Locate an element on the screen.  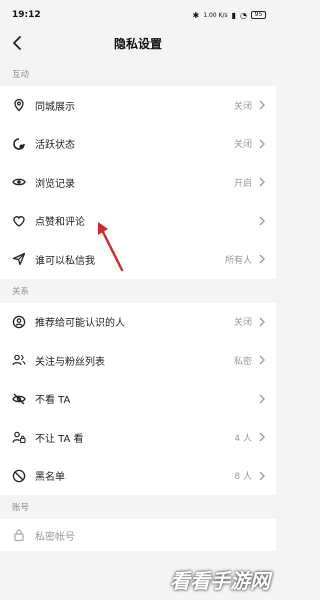
setting-label: 关注与粉丝列表 is located at coordinates (70, 362).